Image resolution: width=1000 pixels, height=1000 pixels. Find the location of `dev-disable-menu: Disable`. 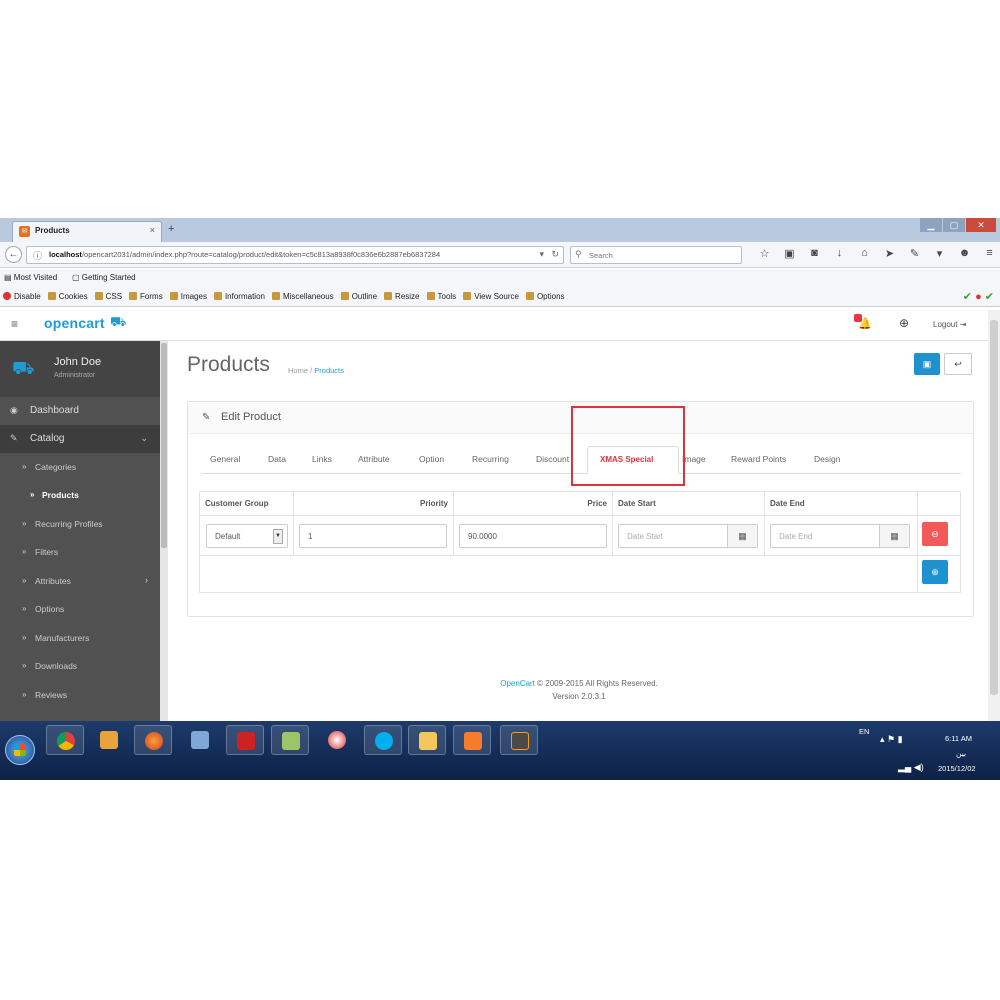

dev-disable-menu: Disable is located at coordinates (22, 296).